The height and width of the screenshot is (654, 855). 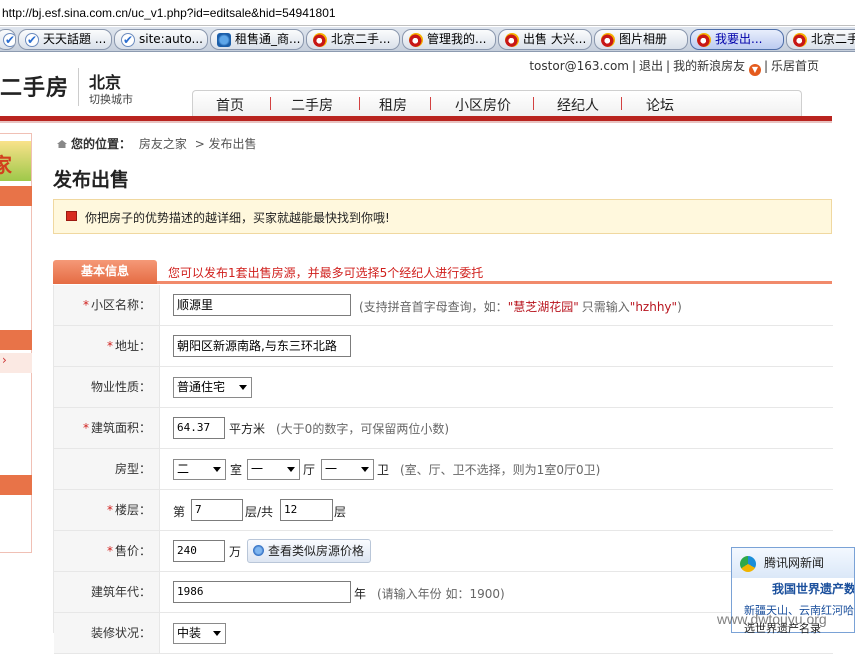 I want to click on address-label: * 地址：, so click(x=107, y=346).